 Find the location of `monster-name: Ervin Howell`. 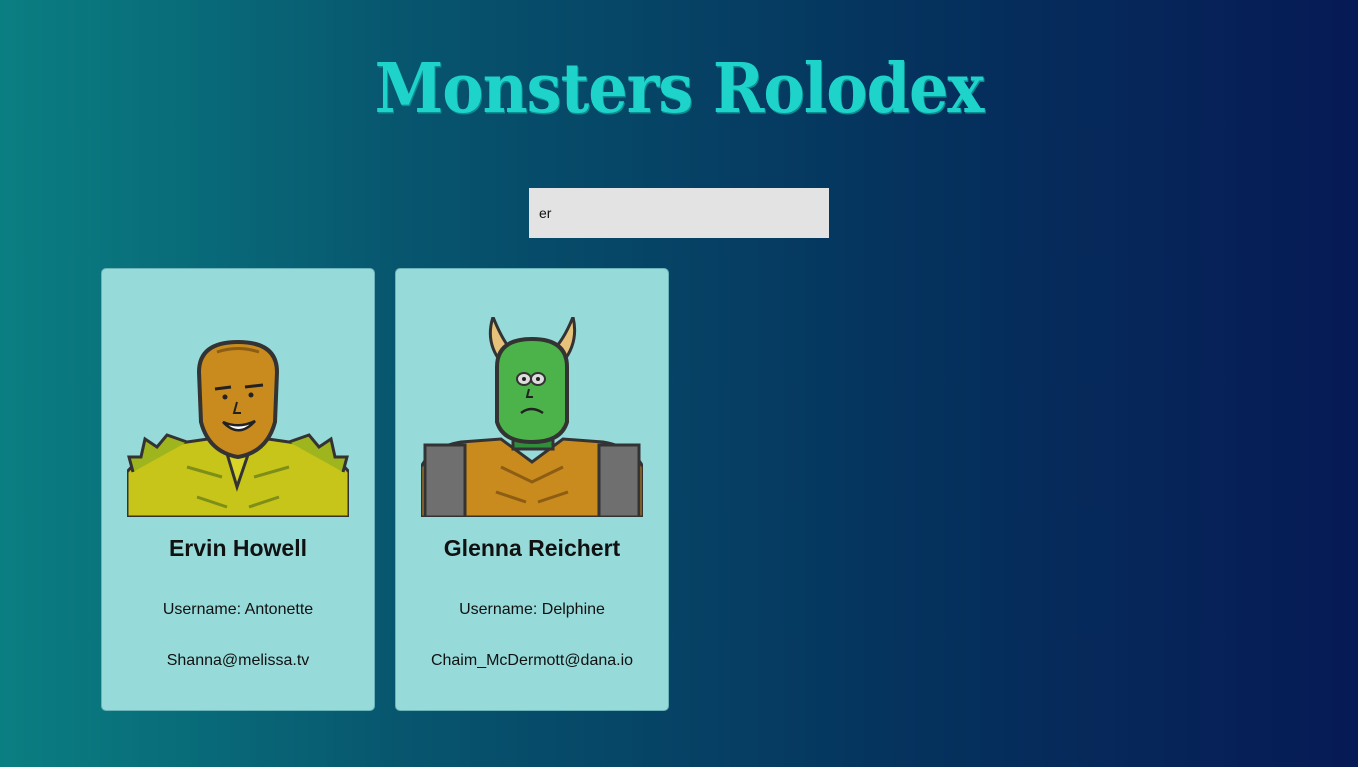

monster-name: Ervin Howell is located at coordinates (238, 548).